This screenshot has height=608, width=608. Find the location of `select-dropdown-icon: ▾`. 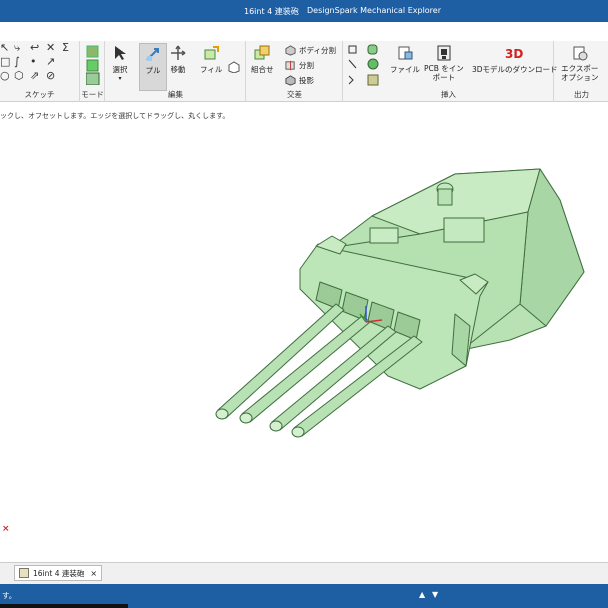

select-dropdown-icon: ▾ is located at coordinates (119, 78).